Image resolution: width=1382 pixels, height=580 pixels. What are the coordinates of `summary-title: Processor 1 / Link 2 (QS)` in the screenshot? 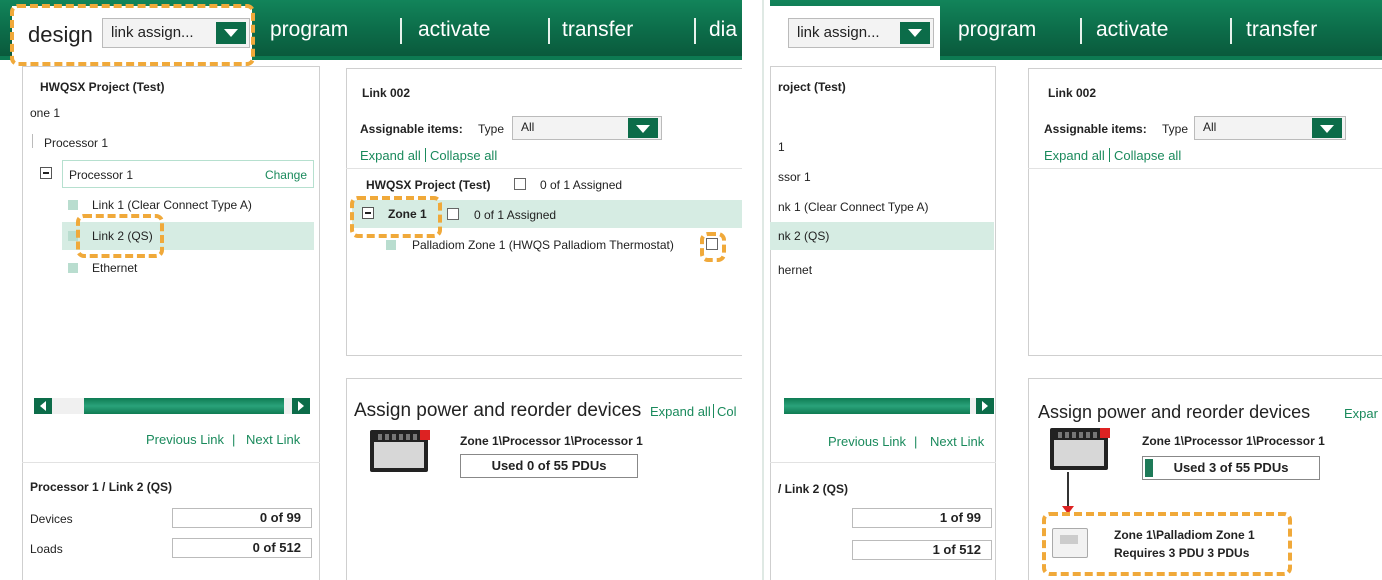 It's located at (101, 487).